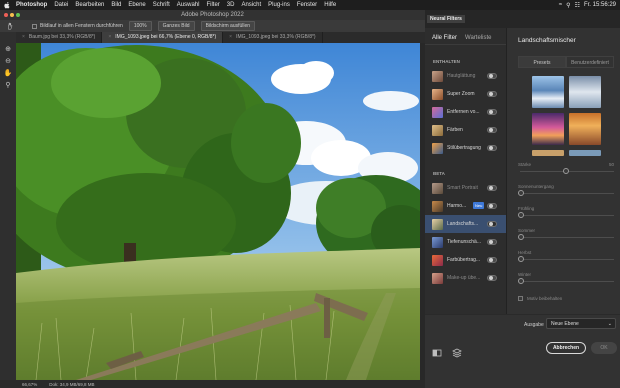  I want to click on slider-spring: Frühling, so click(566, 215).